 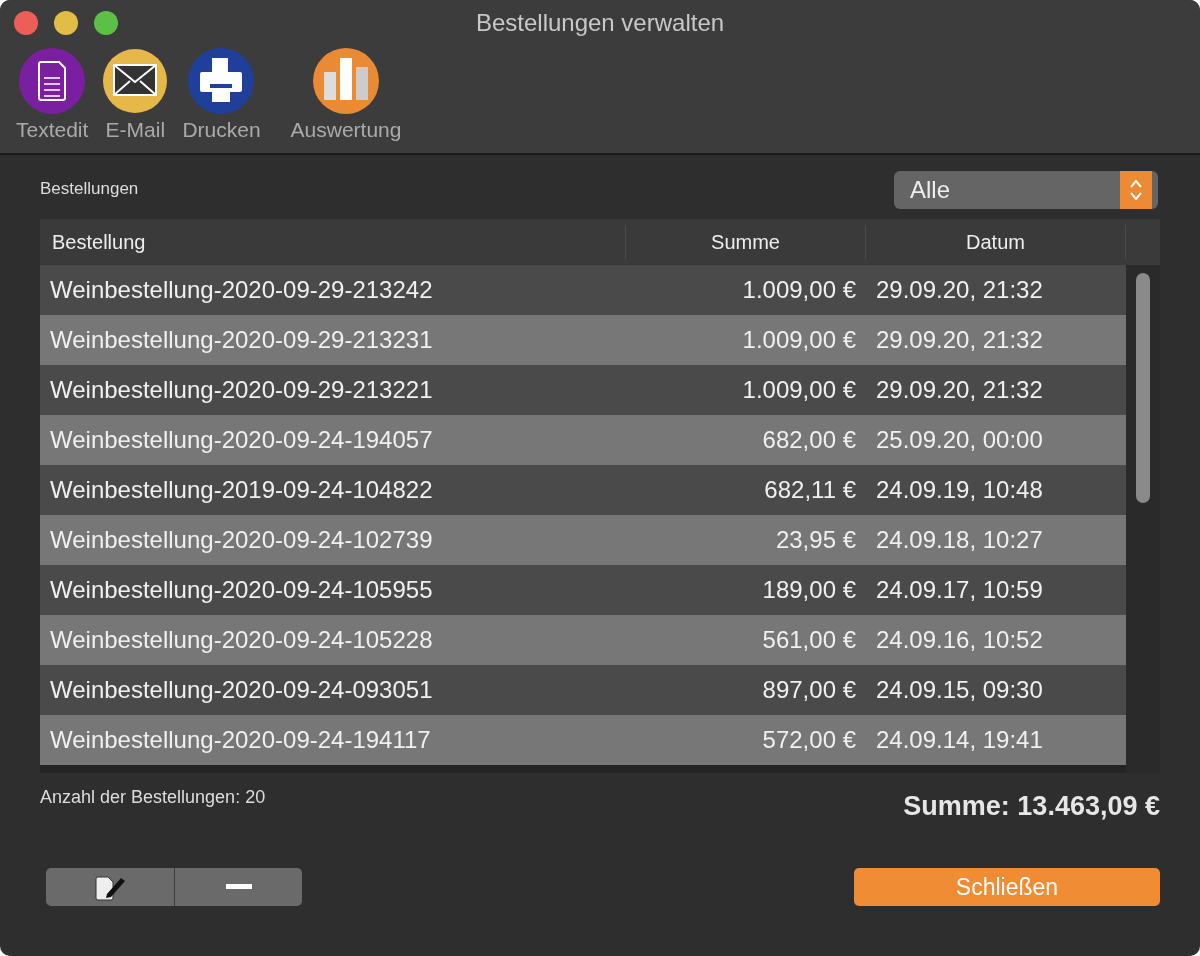 I want to click on toolbar-button: E-Mail, so click(x=135, y=94).